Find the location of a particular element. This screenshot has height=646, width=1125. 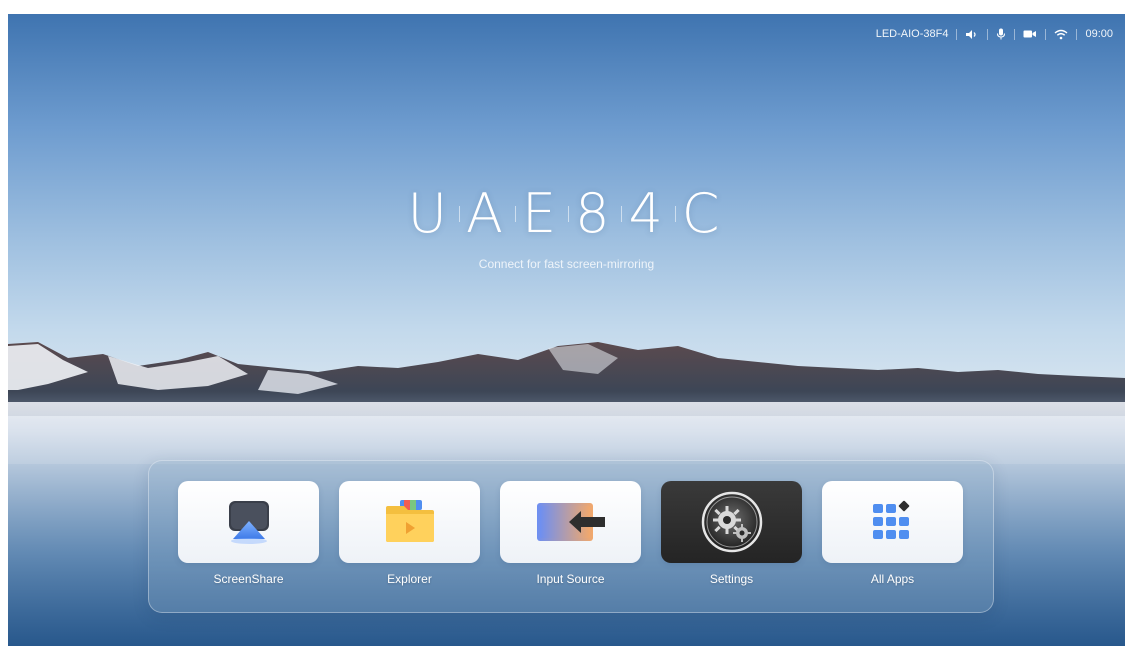

clock: 09:00 is located at coordinates (1099, 34).